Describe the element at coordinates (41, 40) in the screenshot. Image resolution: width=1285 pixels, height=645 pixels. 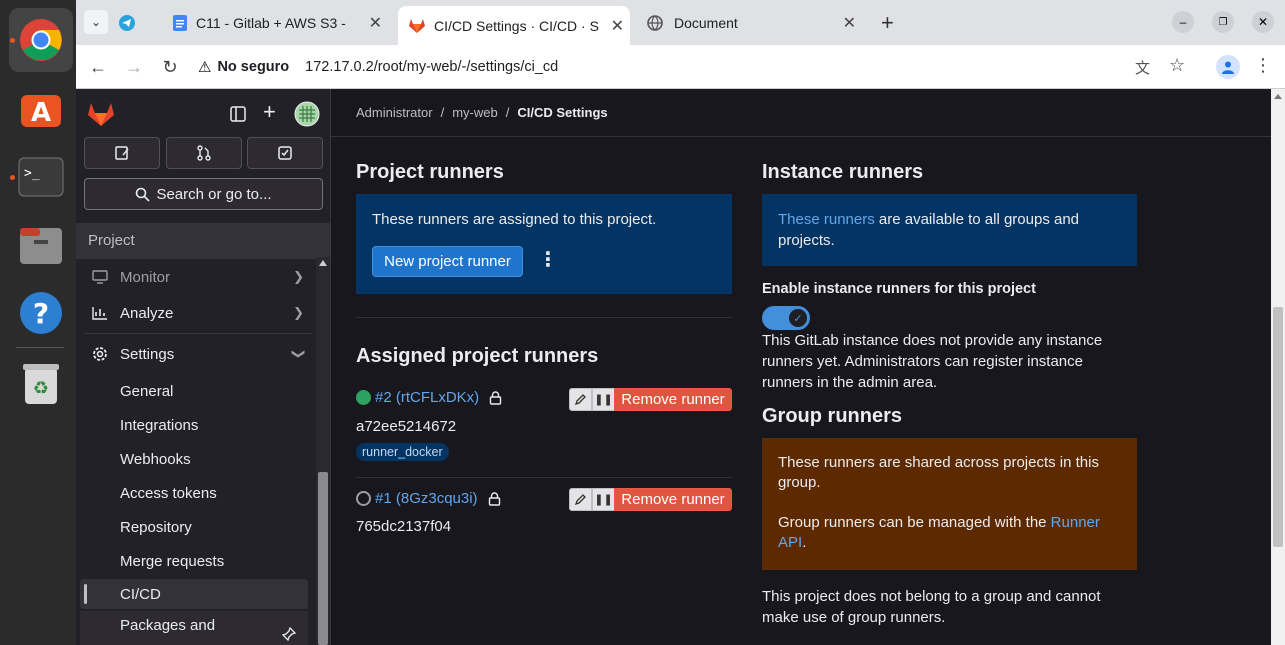
I see `chrome-launcher` at that location.